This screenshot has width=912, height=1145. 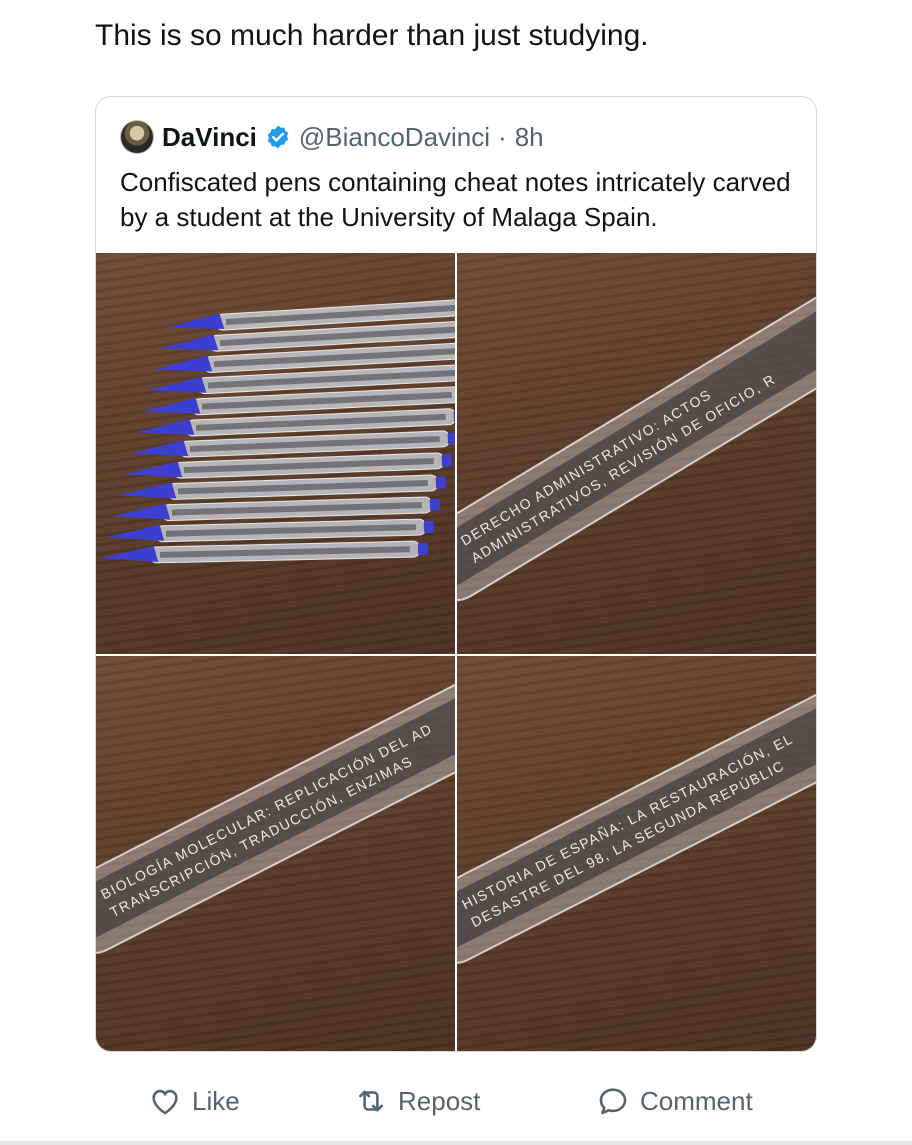 I want to click on comment-label: Comment, so click(x=696, y=1100).